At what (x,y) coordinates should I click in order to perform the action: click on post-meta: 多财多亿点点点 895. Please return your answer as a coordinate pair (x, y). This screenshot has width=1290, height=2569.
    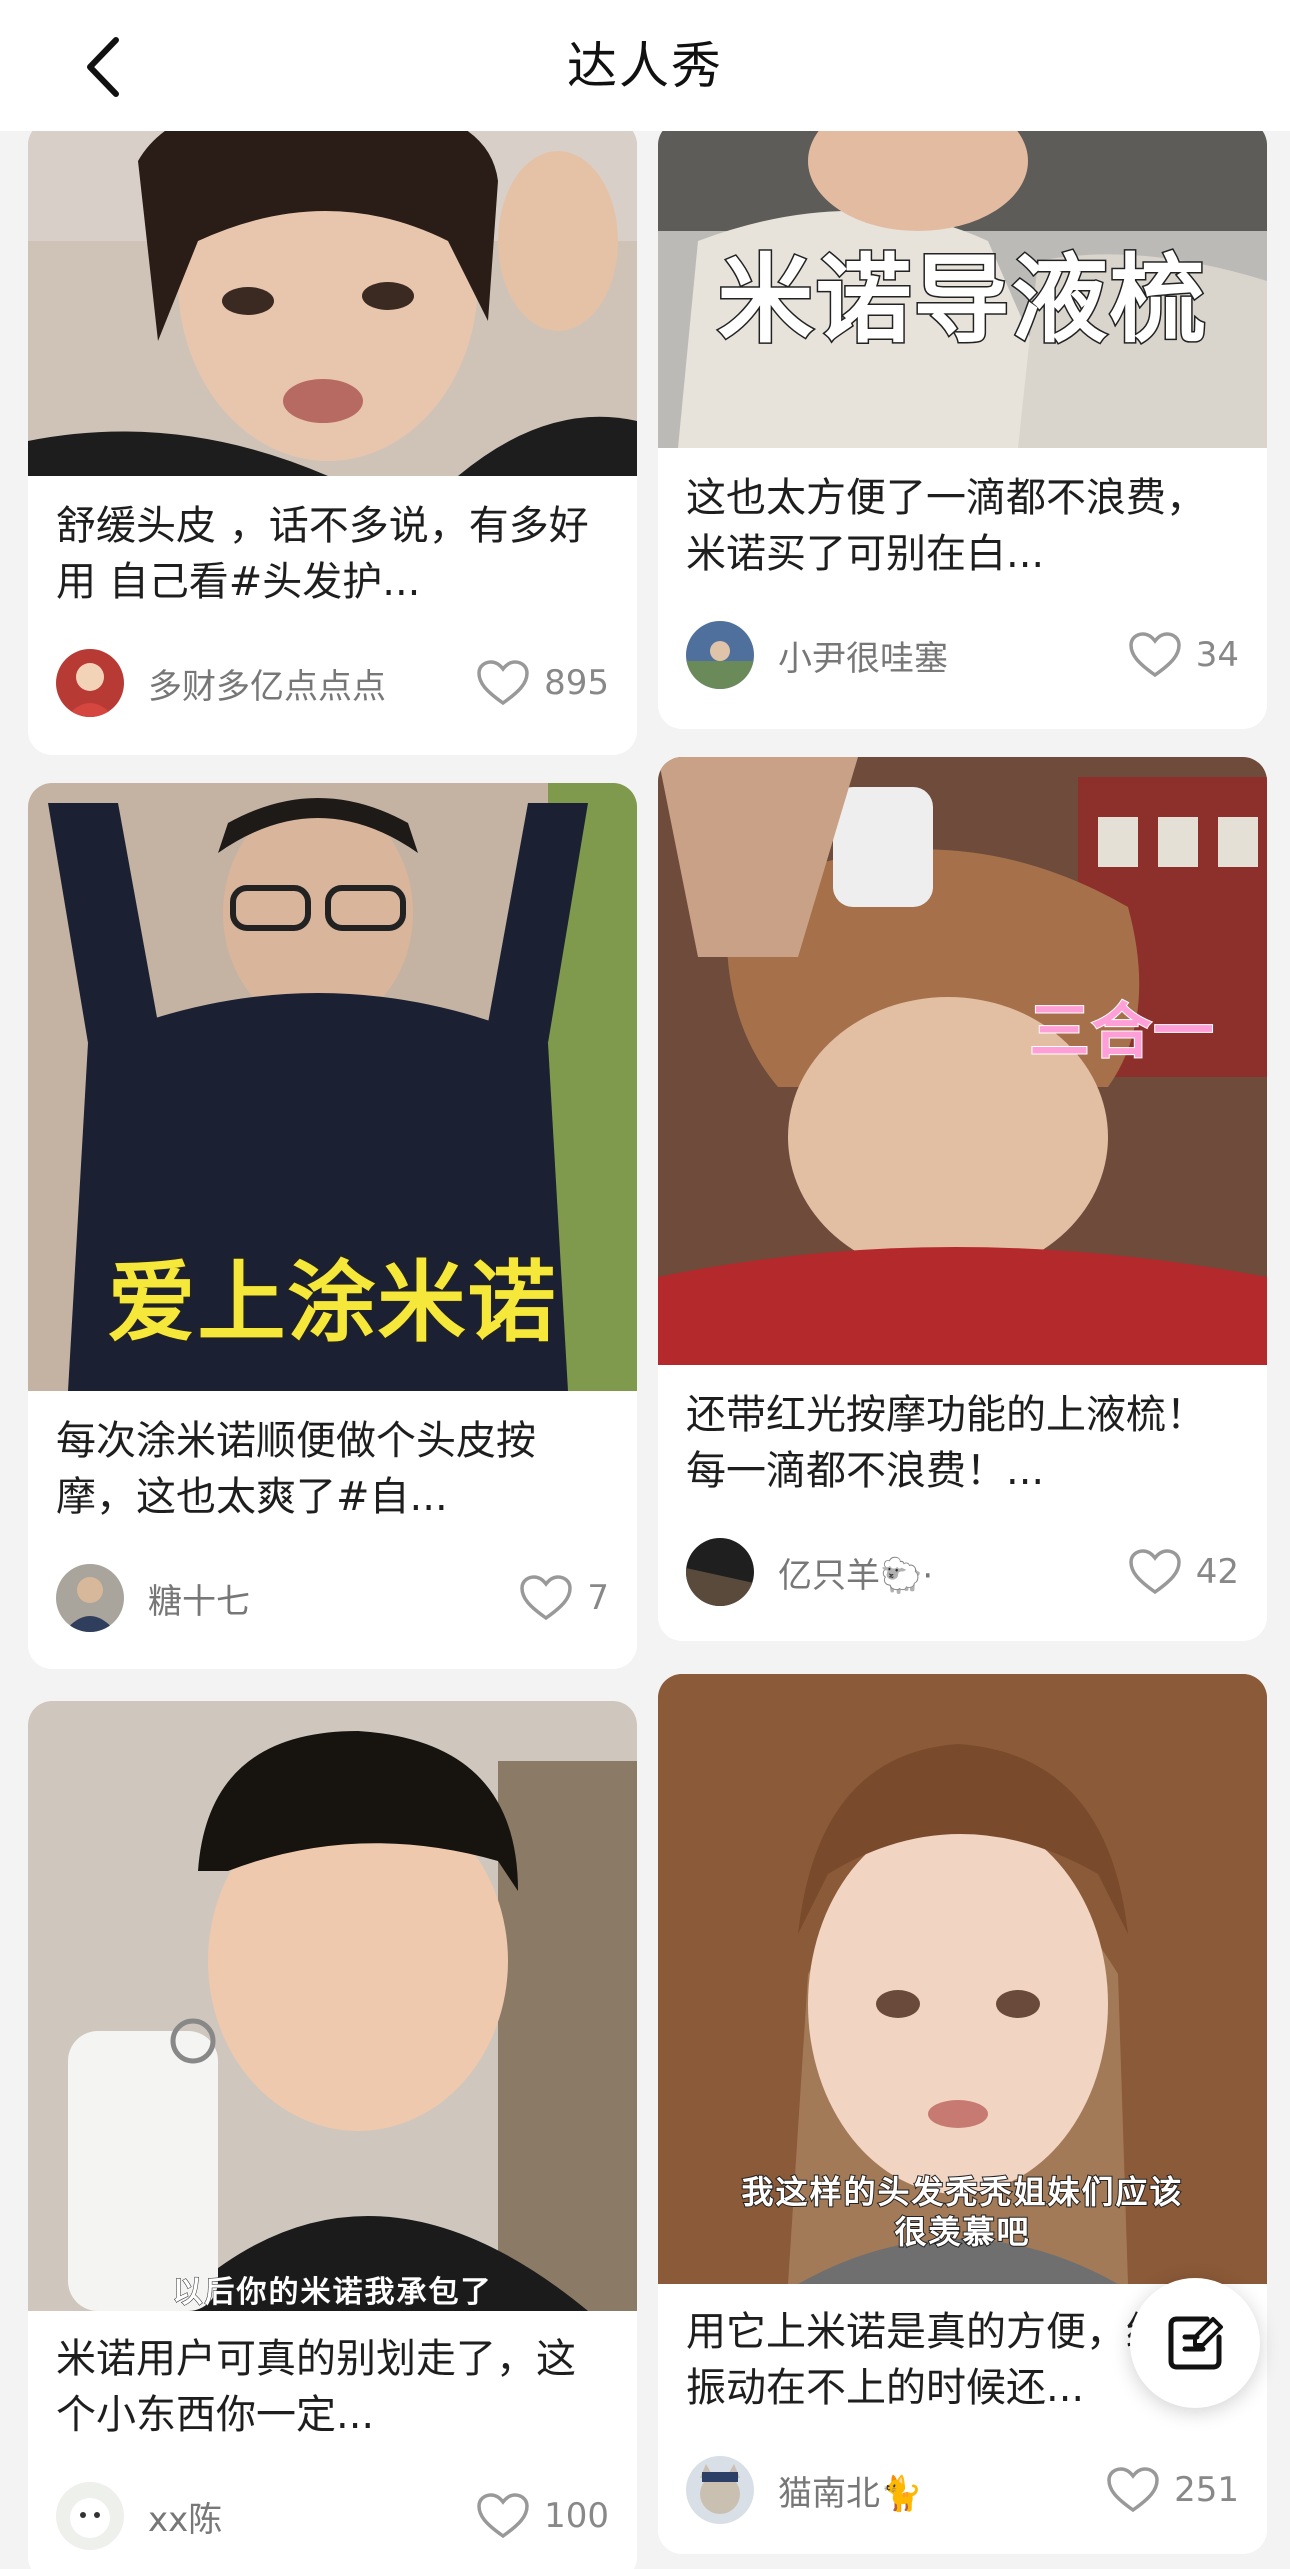
    Looking at the image, I should click on (332, 683).